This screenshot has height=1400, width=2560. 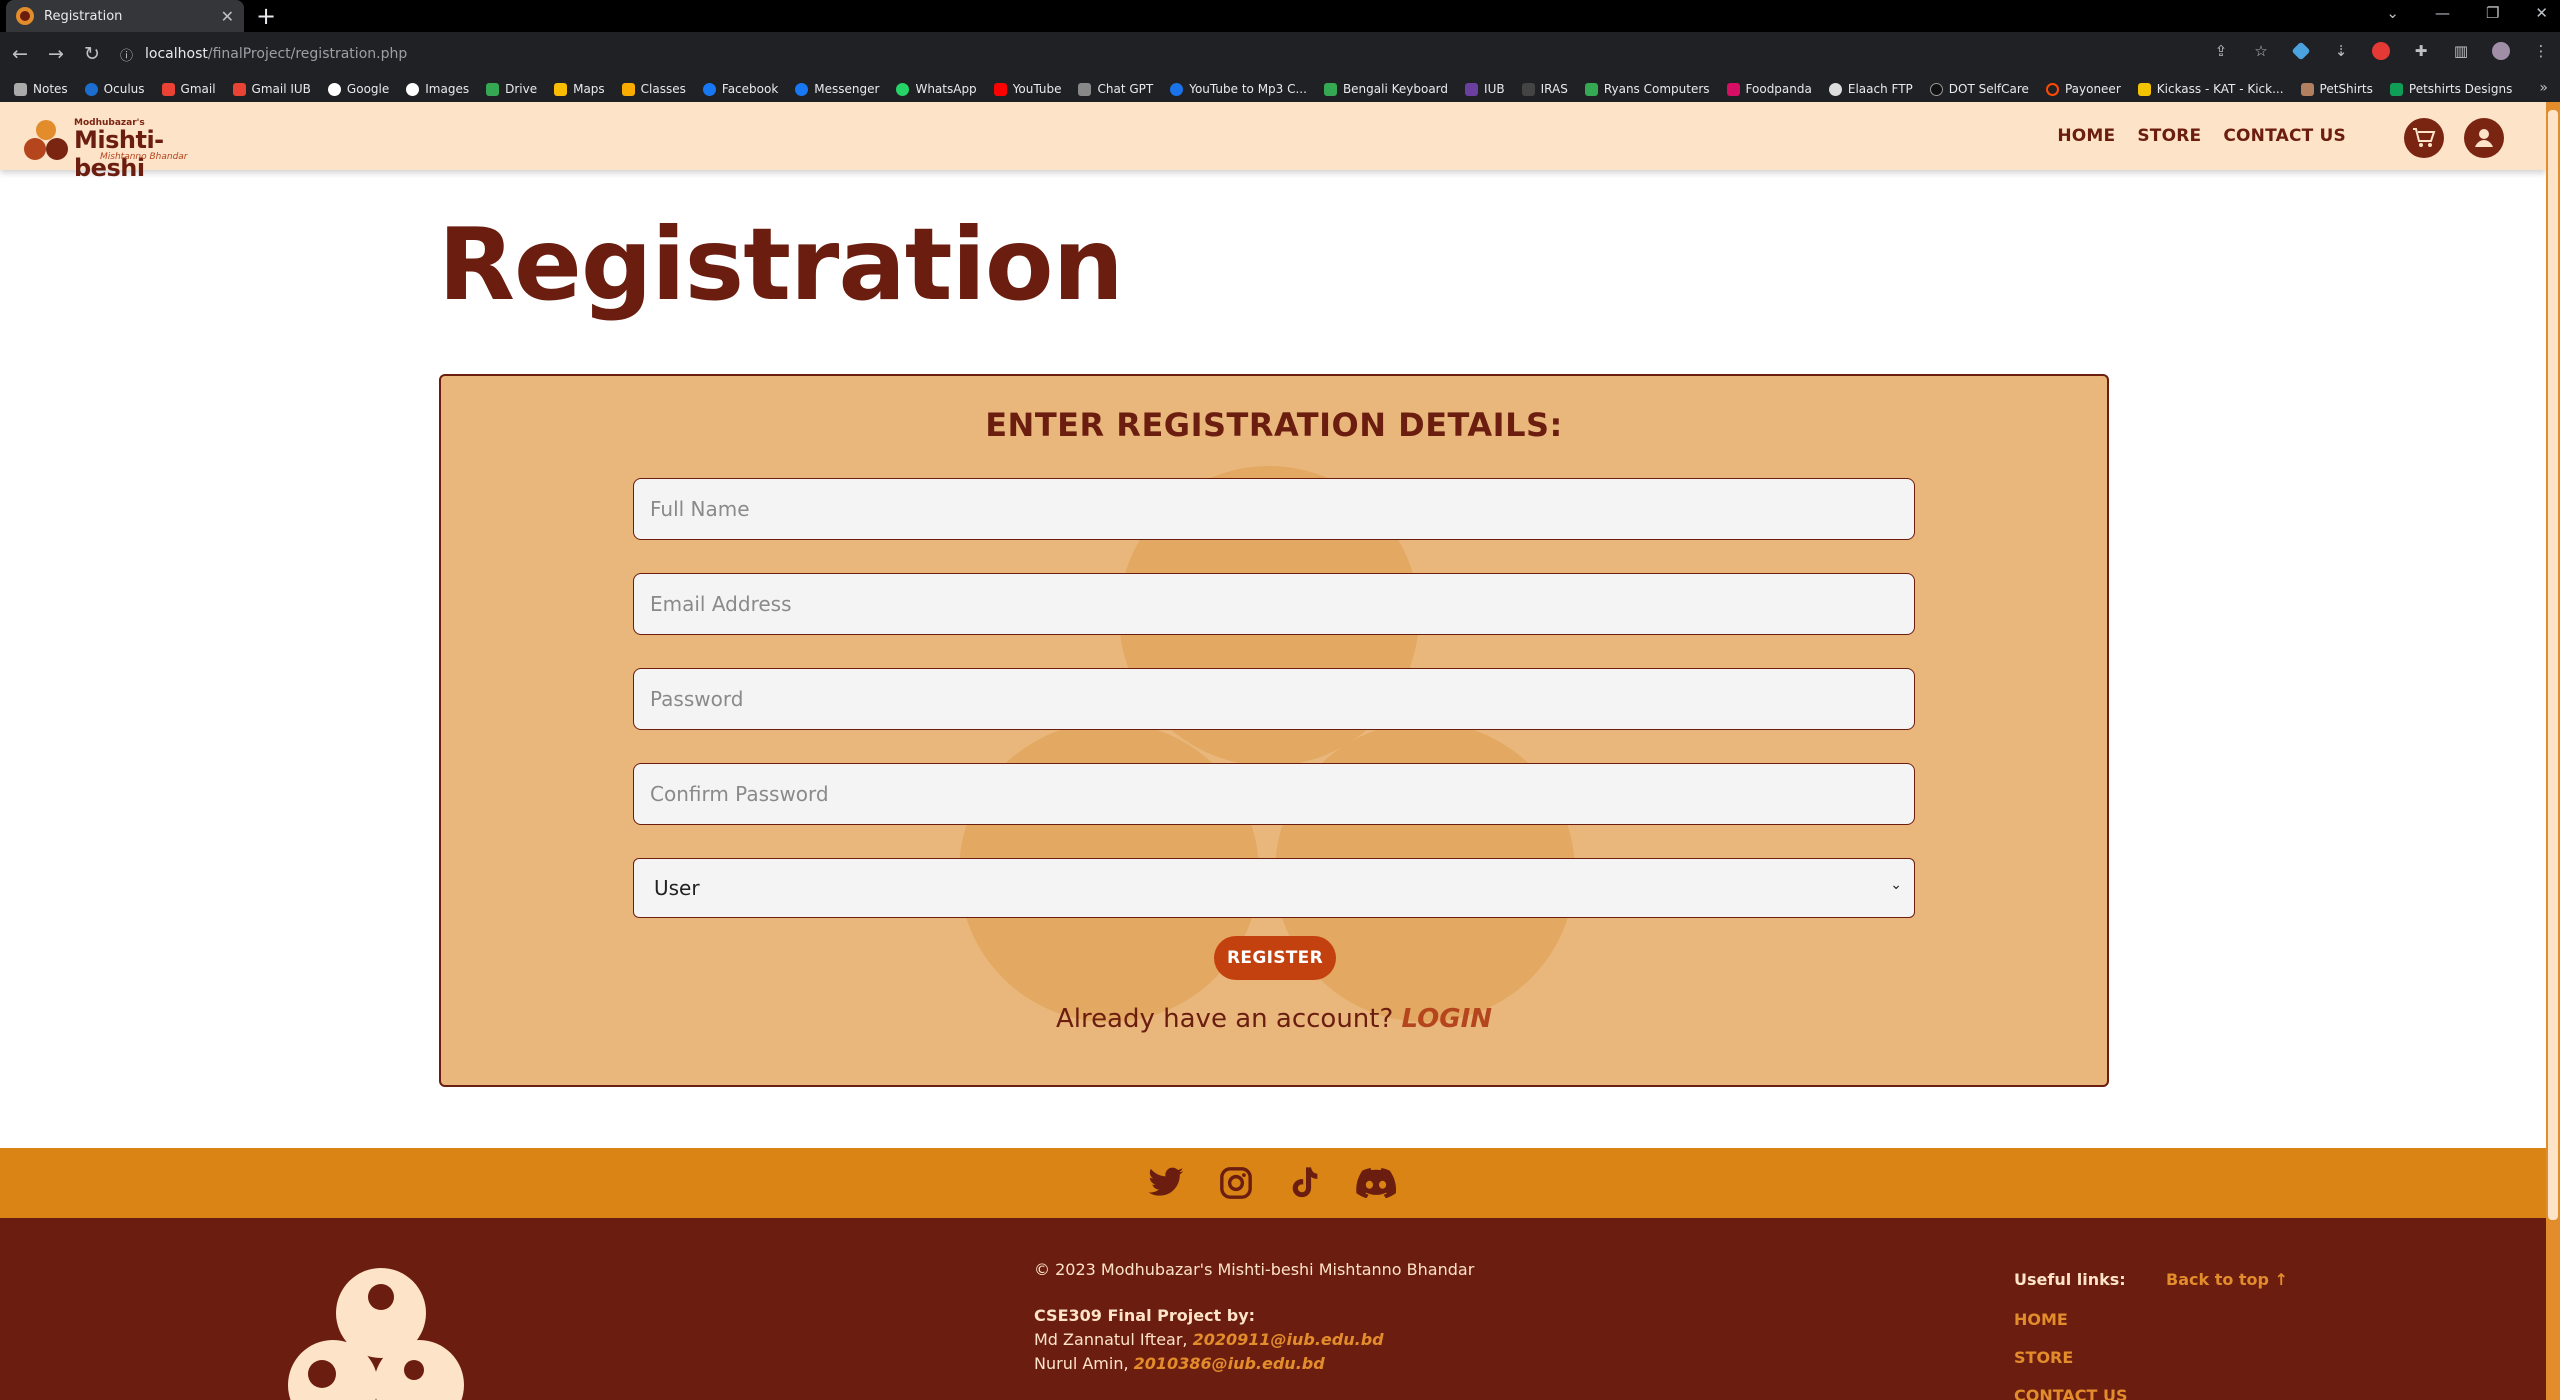 I want to click on bookmark-item: DOT SelfCare, so click(x=1979, y=89).